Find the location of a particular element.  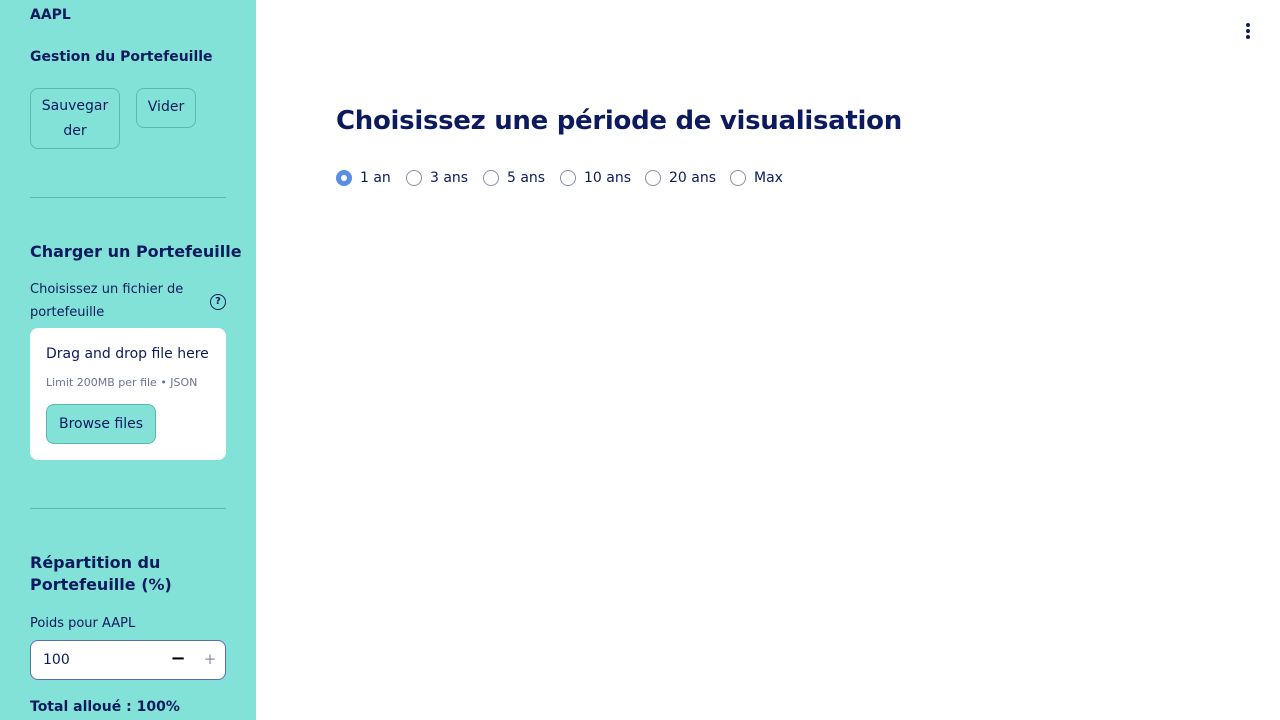

radio-label: 5 ans is located at coordinates (526, 178).